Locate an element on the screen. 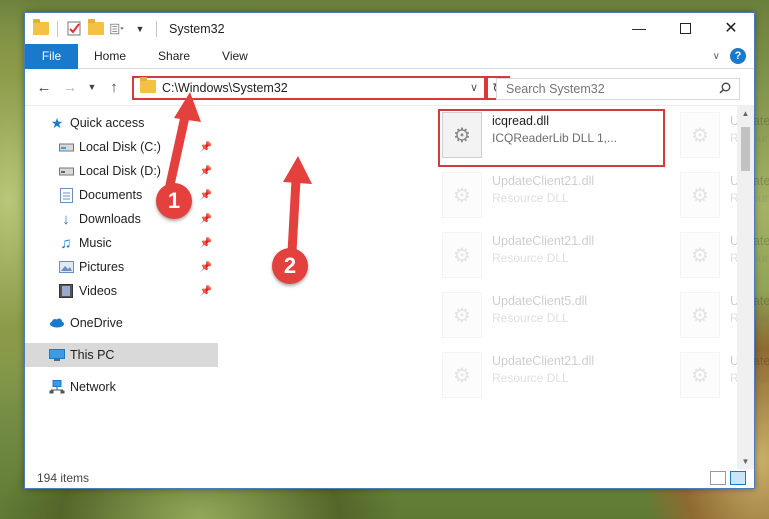 The image size is (769, 519). step-2-badge: 2 is located at coordinates (290, 266).